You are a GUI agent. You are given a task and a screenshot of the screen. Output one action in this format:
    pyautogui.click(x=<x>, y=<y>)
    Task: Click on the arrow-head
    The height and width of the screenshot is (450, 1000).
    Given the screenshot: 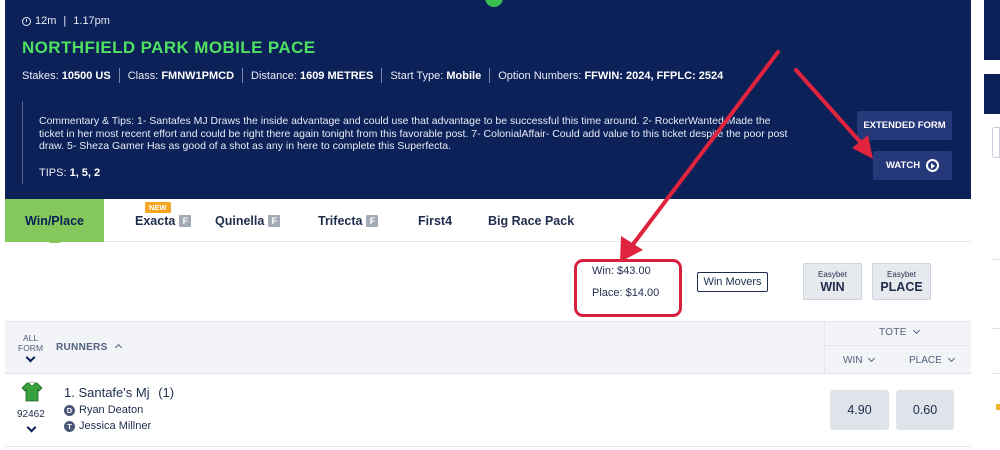 What is the action you would take?
    pyautogui.click(x=631, y=249)
    